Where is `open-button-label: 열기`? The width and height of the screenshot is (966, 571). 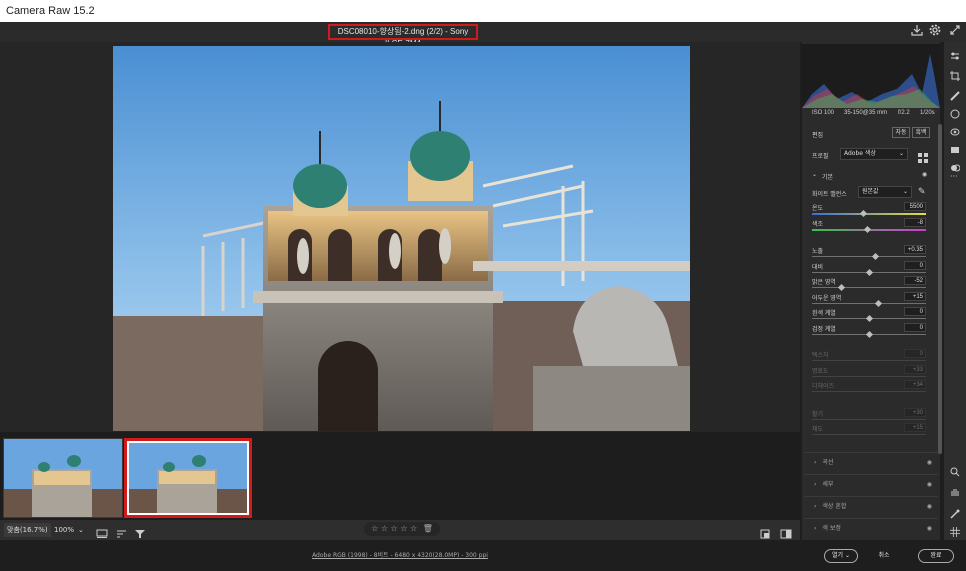 open-button-label: 열기 is located at coordinates (838, 555).